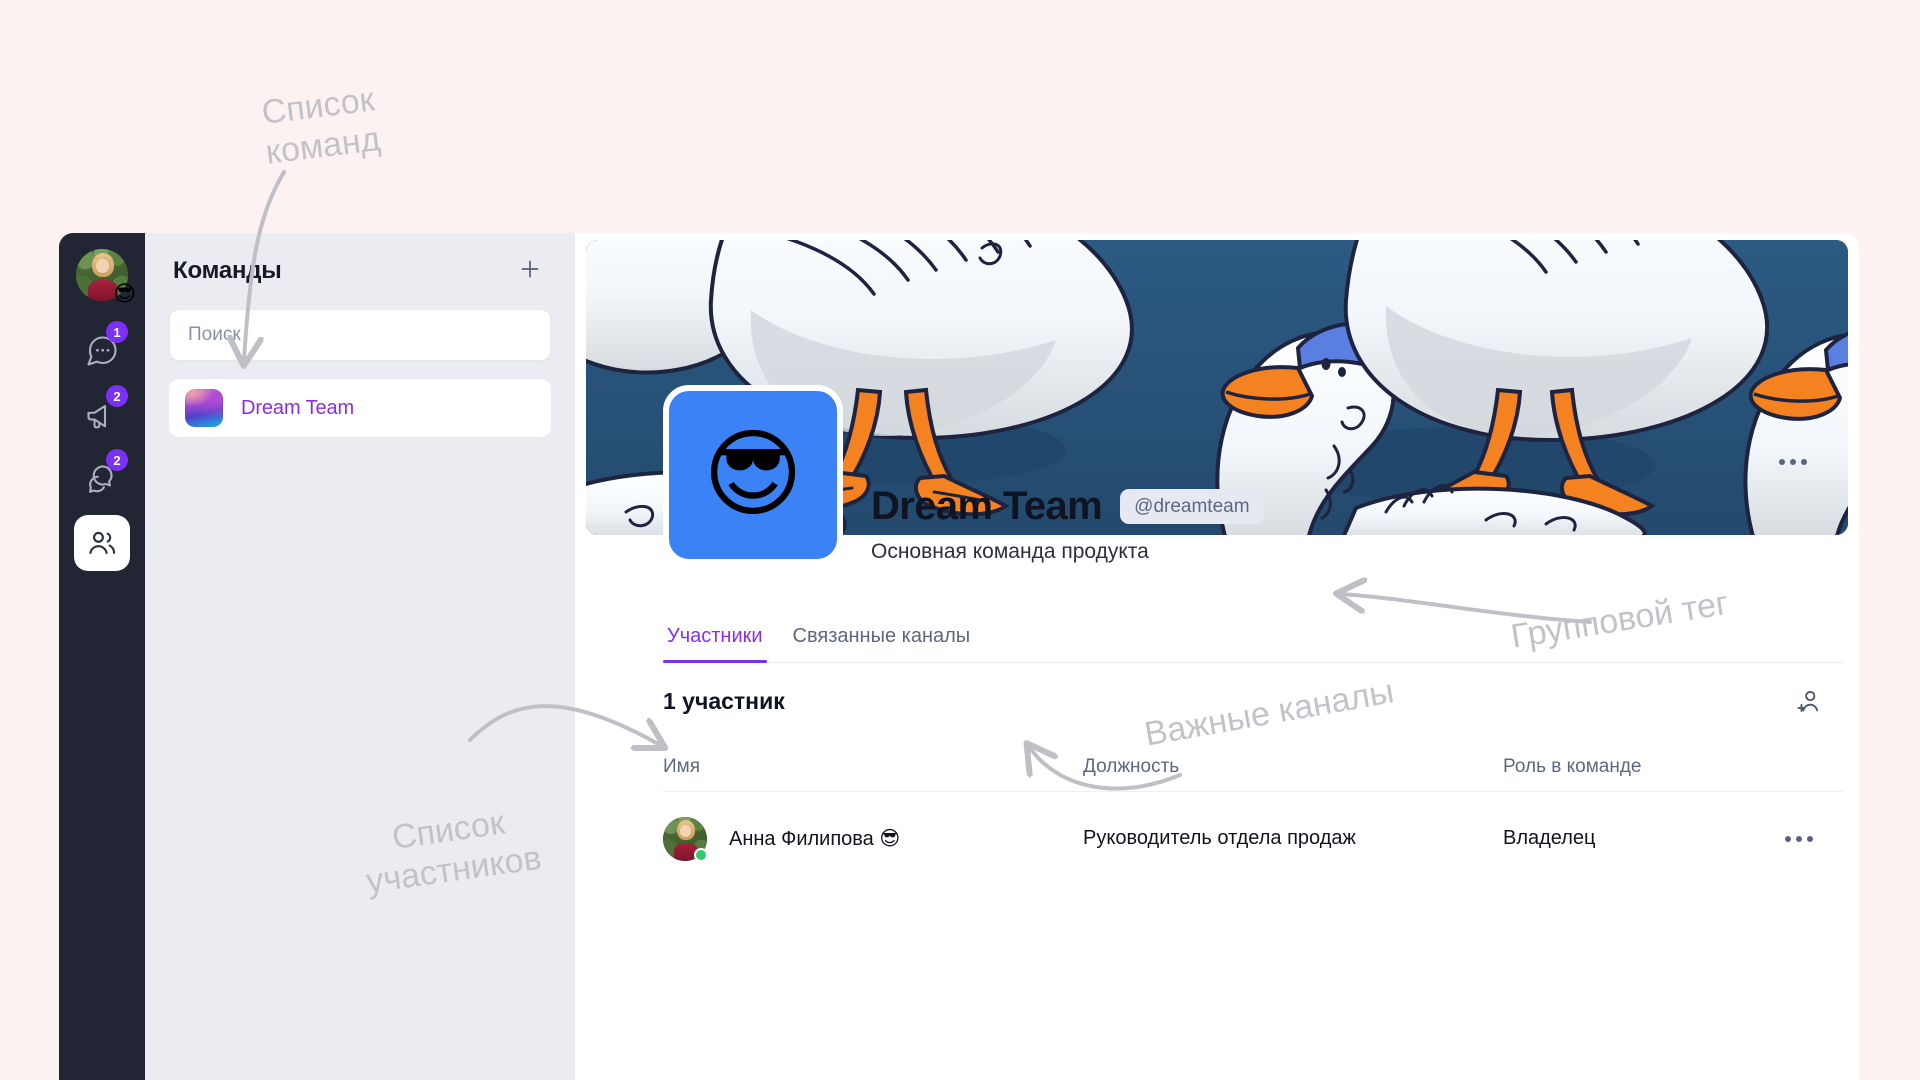 The width and height of the screenshot is (1920, 1080). I want to click on search-input, so click(360, 335).